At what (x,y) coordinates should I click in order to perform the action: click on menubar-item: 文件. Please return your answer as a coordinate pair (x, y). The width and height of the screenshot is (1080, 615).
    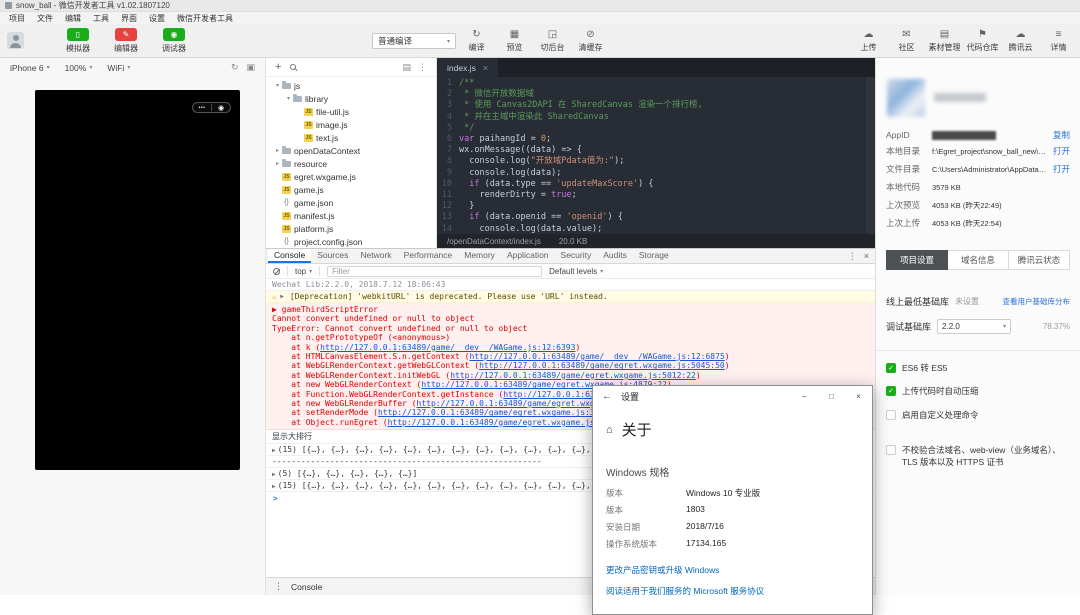
    Looking at the image, I should click on (45, 18).